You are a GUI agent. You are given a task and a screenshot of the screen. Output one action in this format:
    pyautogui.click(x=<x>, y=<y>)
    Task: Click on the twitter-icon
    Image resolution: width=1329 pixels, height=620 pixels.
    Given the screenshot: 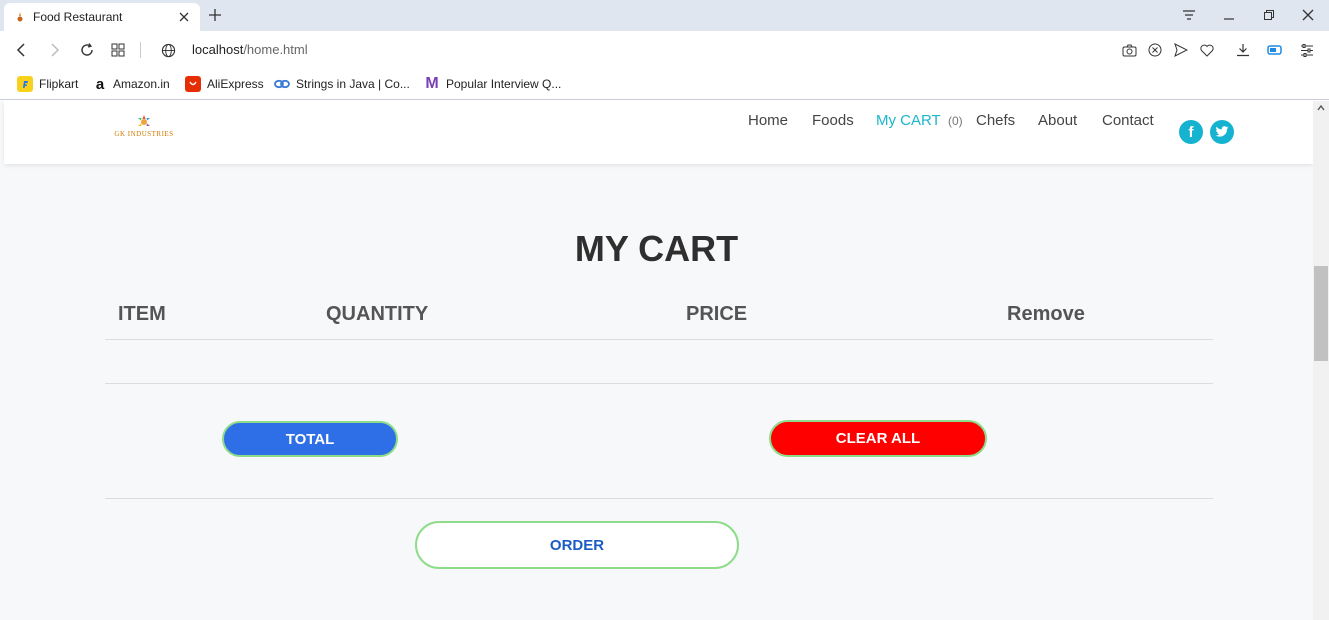 What is the action you would take?
    pyautogui.click(x=1222, y=132)
    